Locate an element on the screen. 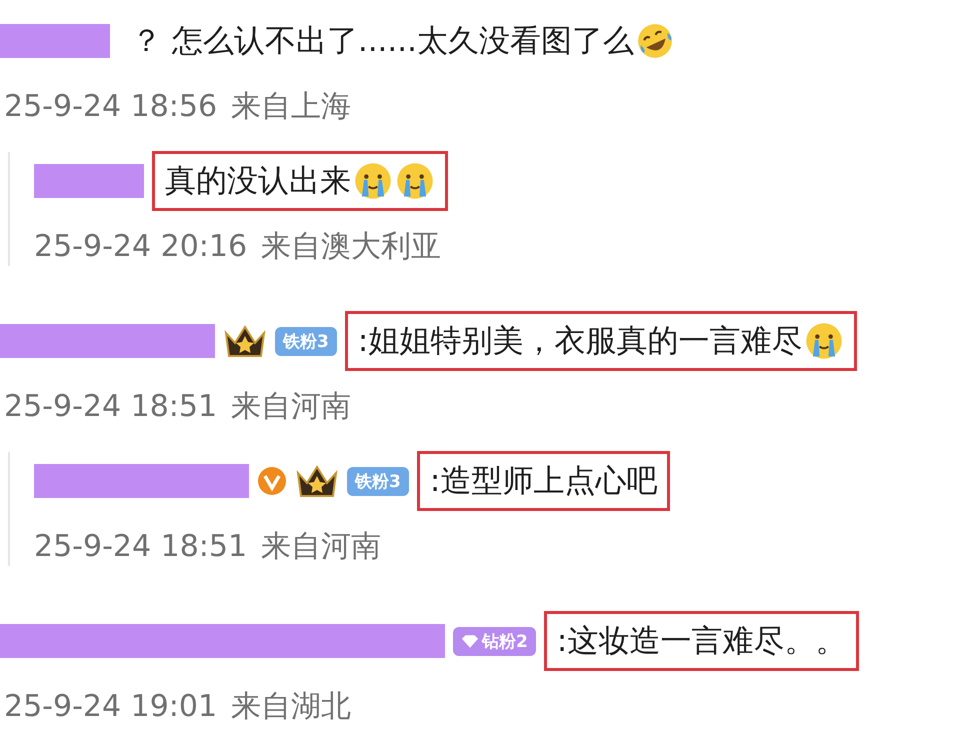  laughing-emoji-icon is located at coordinates (655, 41).